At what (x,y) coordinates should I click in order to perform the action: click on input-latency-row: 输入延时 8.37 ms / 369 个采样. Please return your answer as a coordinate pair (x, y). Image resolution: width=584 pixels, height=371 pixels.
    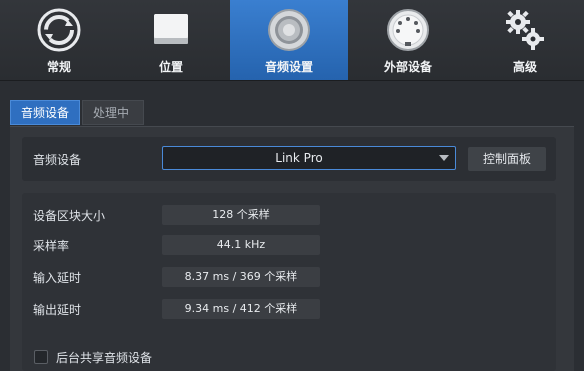
    Looking at the image, I should click on (289, 277).